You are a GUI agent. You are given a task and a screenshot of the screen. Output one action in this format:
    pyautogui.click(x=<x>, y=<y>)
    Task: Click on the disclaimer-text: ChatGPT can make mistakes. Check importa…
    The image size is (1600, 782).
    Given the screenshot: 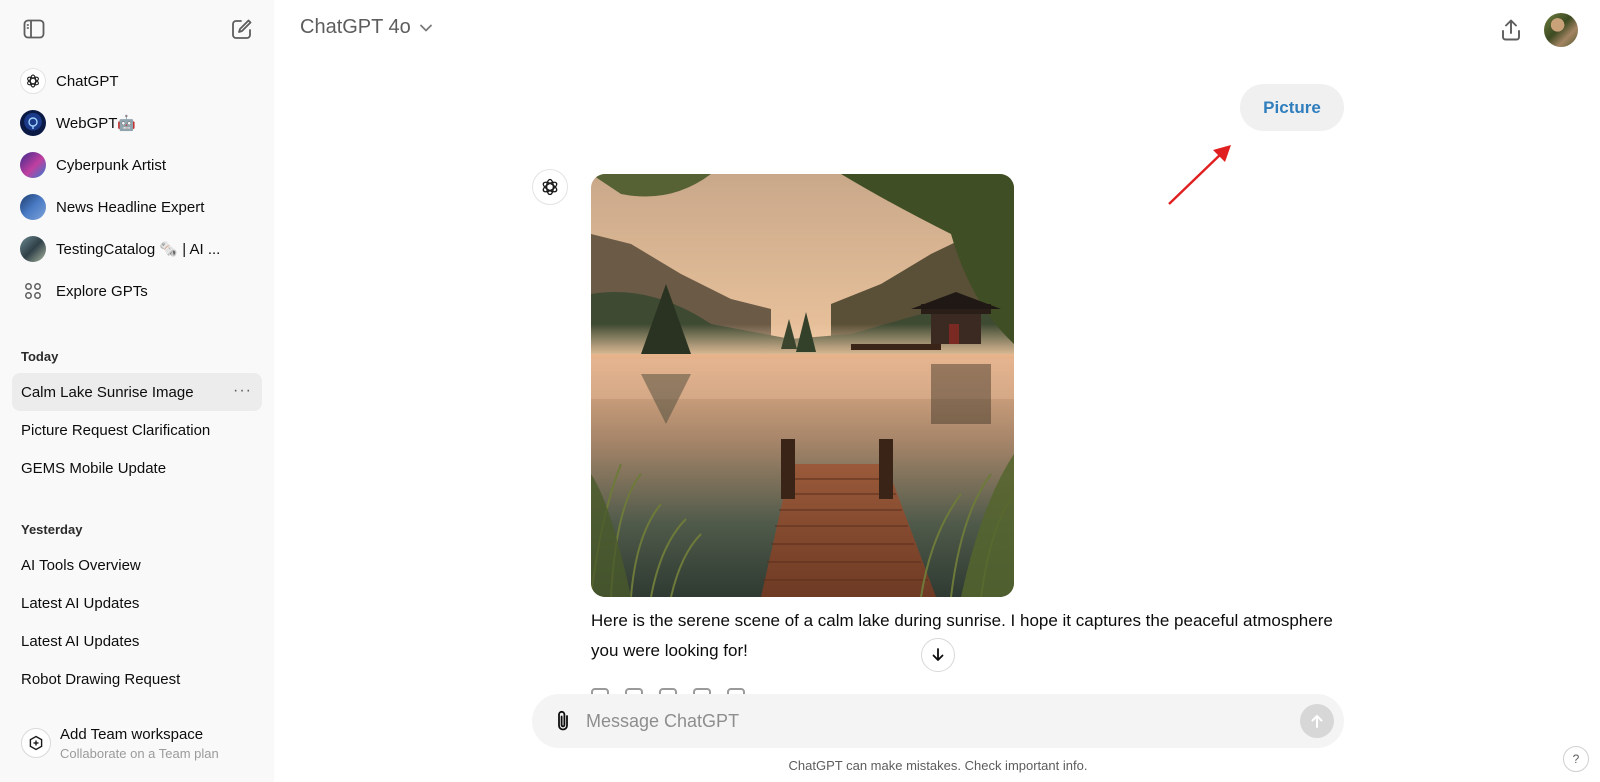 What is the action you would take?
    pyautogui.click(x=938, y=765)
    